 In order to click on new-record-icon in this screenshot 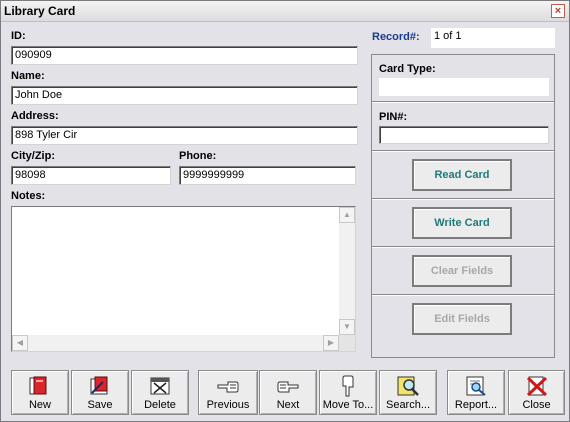, I will do `click(38, 385)`.